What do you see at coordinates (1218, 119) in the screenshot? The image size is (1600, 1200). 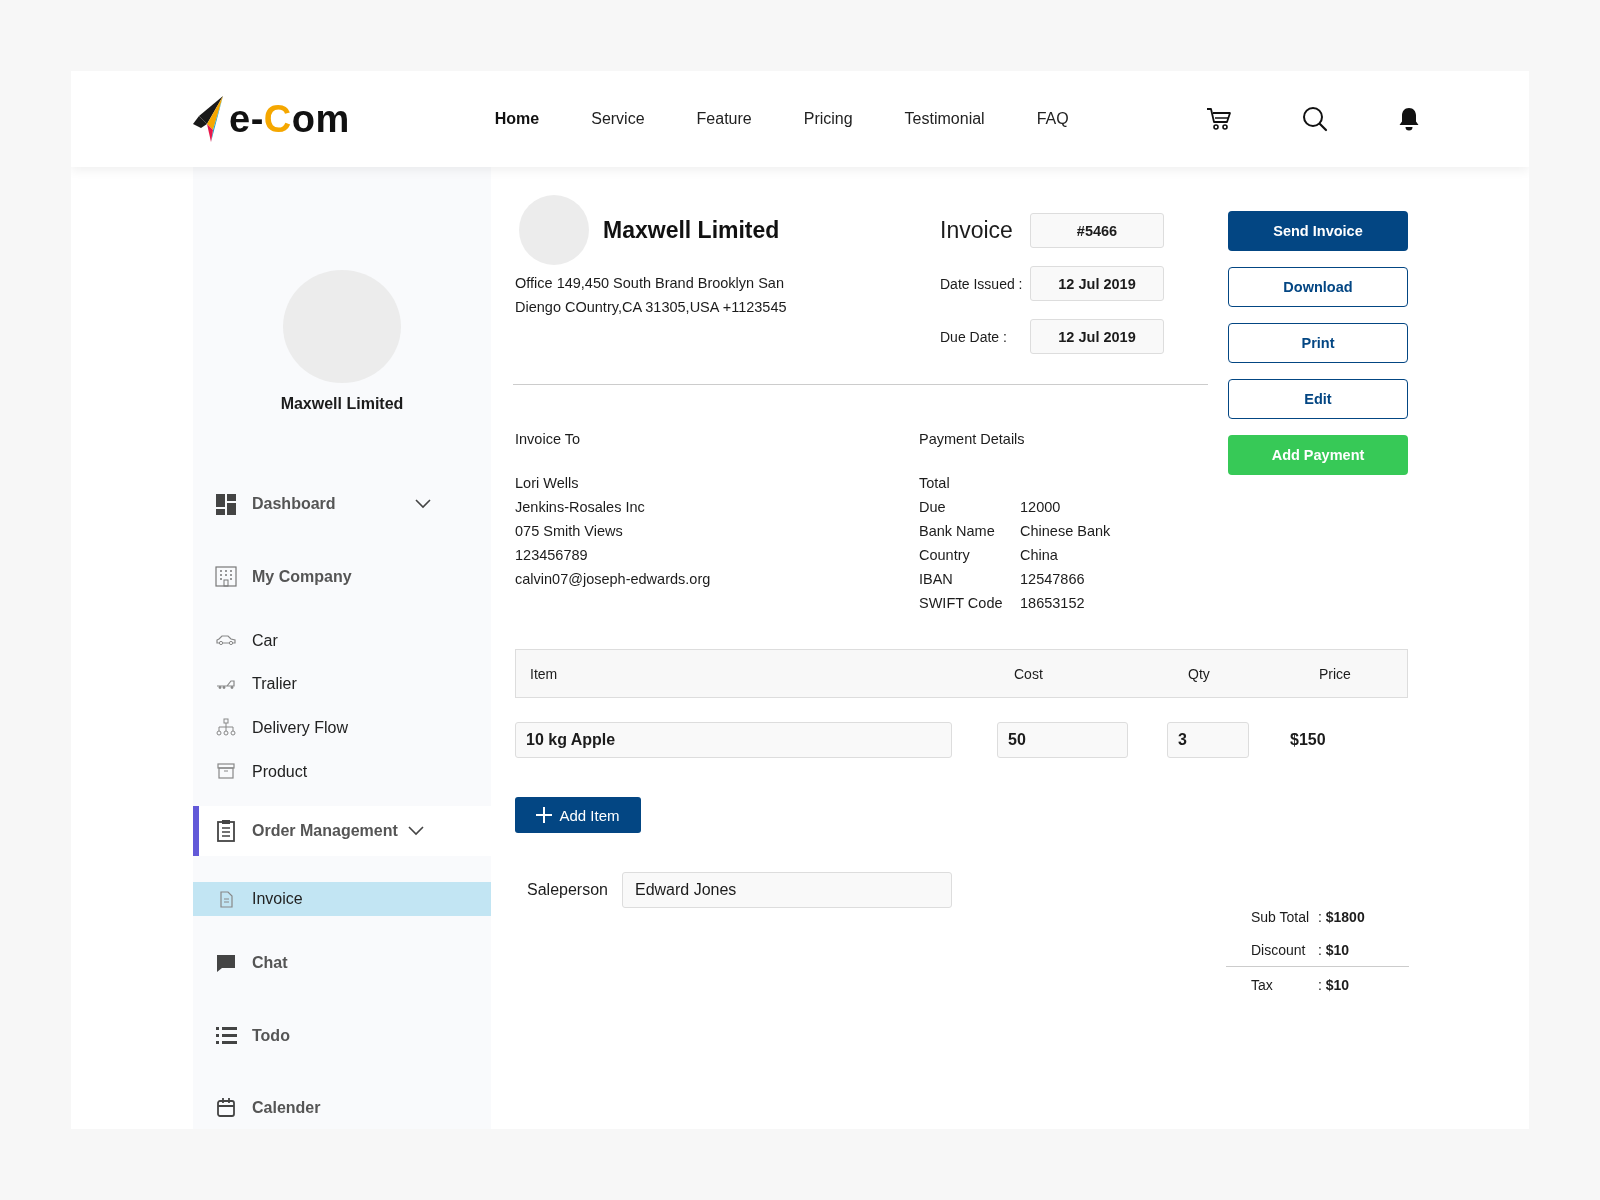 I see `cart-icon` at bounding box center [1218, 119].